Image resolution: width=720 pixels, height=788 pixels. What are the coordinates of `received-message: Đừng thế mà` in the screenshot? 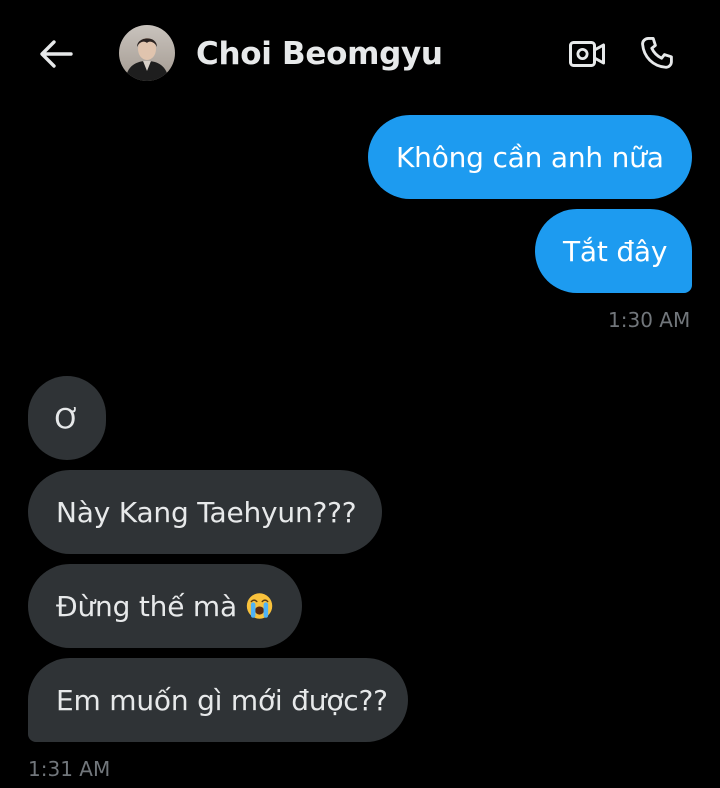 It's located at (165, 606).